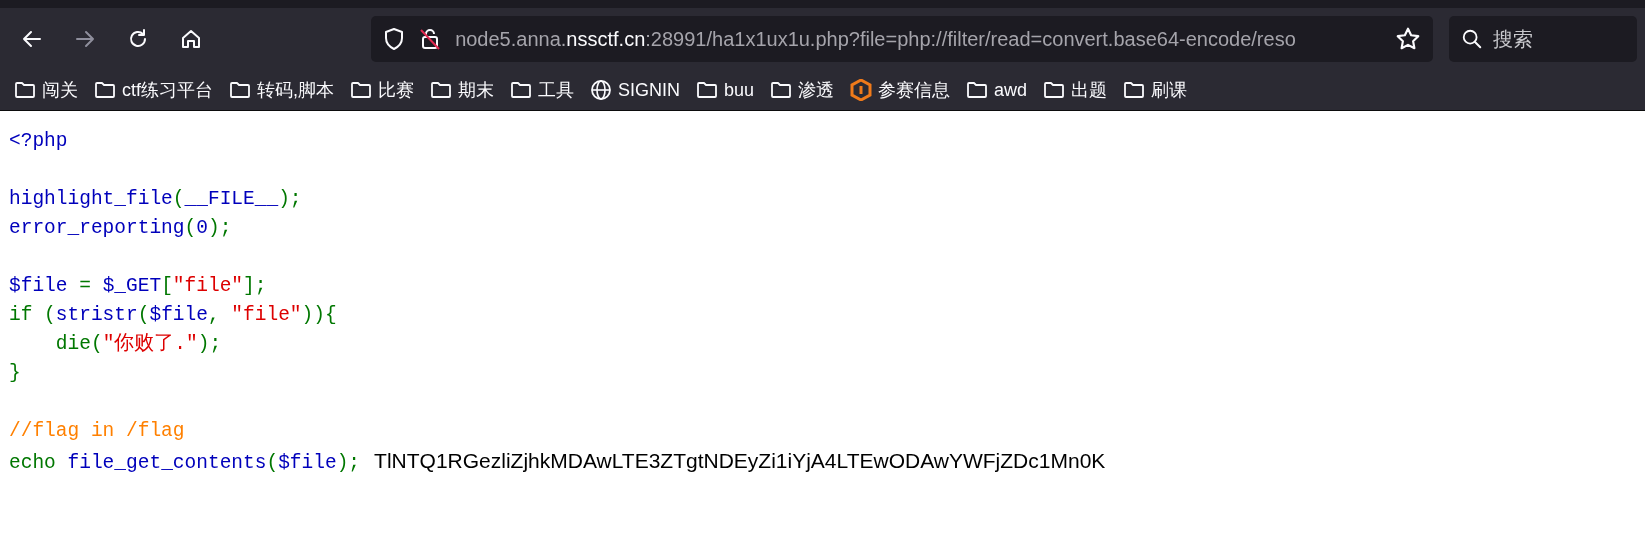 Image resolution: width=1645 pixels, height=543 pixels. Describe the element at coordinates (1543, 39) in the screenshot. I see `search-field: 搜索` at that location.